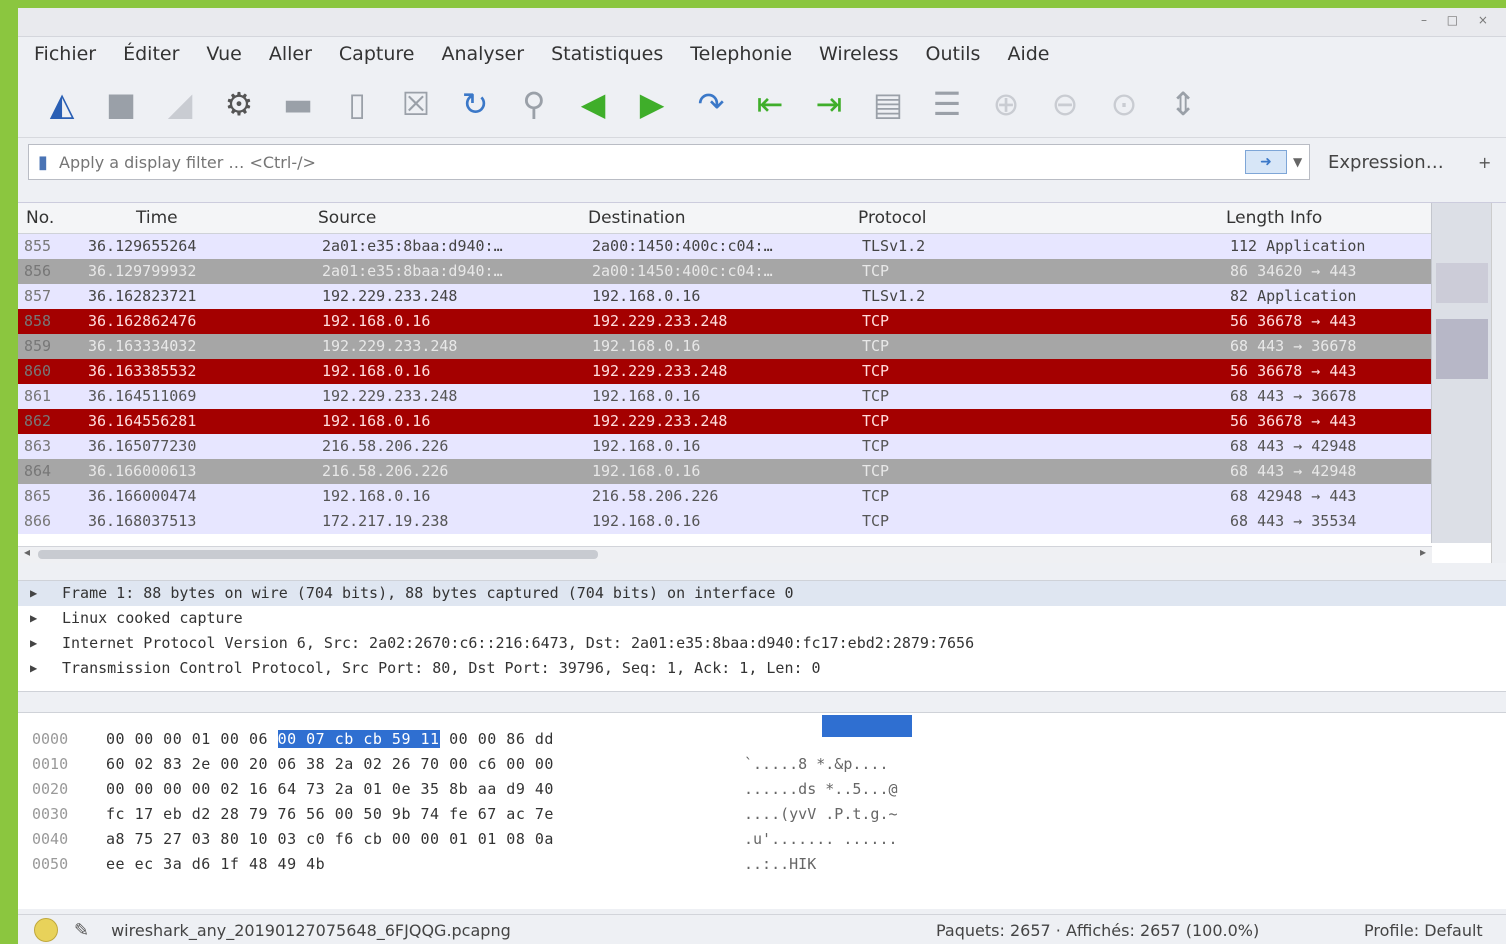 Image resolution: width=1506 pixels, height=944 pixels. Describe the element at coordinates (711, 104) in the screenshot. I see `goto-packet-icon: ↷` at that location.